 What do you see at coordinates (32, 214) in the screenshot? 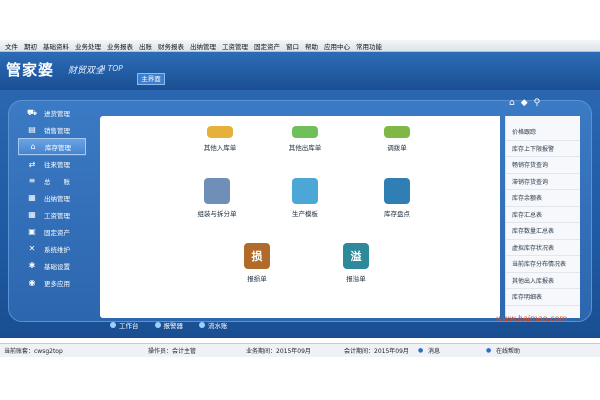
I see `grid-icon: ▦` at bounding box center [32, 214].